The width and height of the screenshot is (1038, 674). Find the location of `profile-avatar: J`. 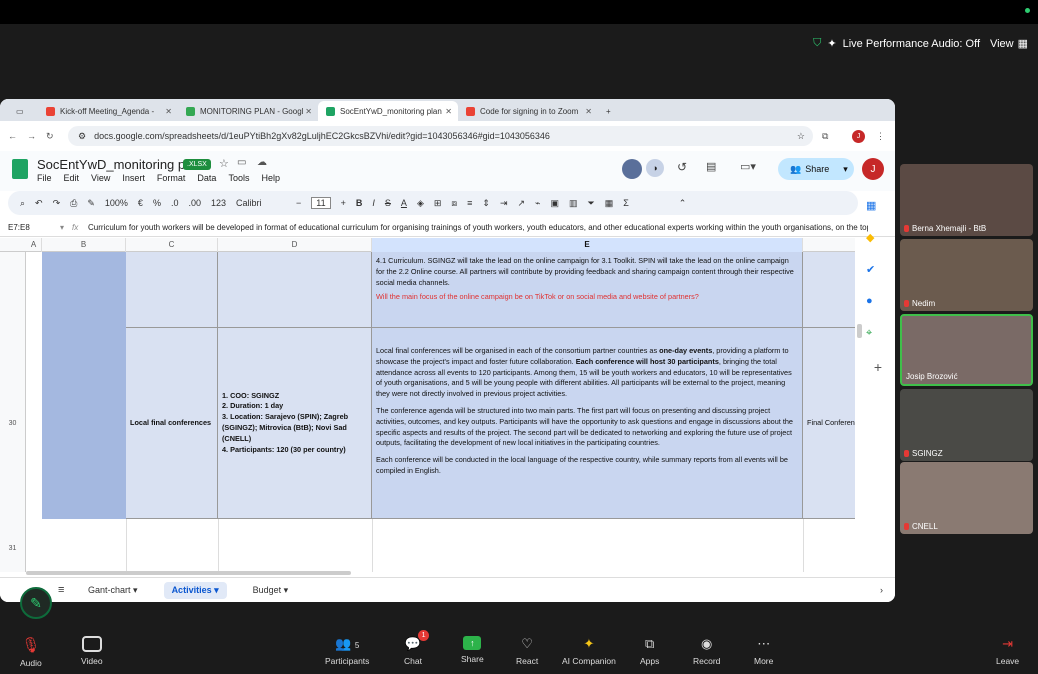

profile-avatar: J is located at coordinates (858, 136).